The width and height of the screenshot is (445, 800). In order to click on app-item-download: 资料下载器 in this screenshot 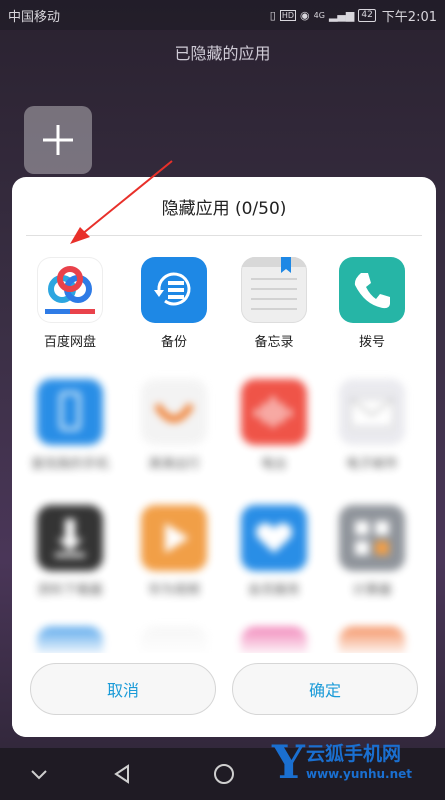, I will do `click(70, 551)`.